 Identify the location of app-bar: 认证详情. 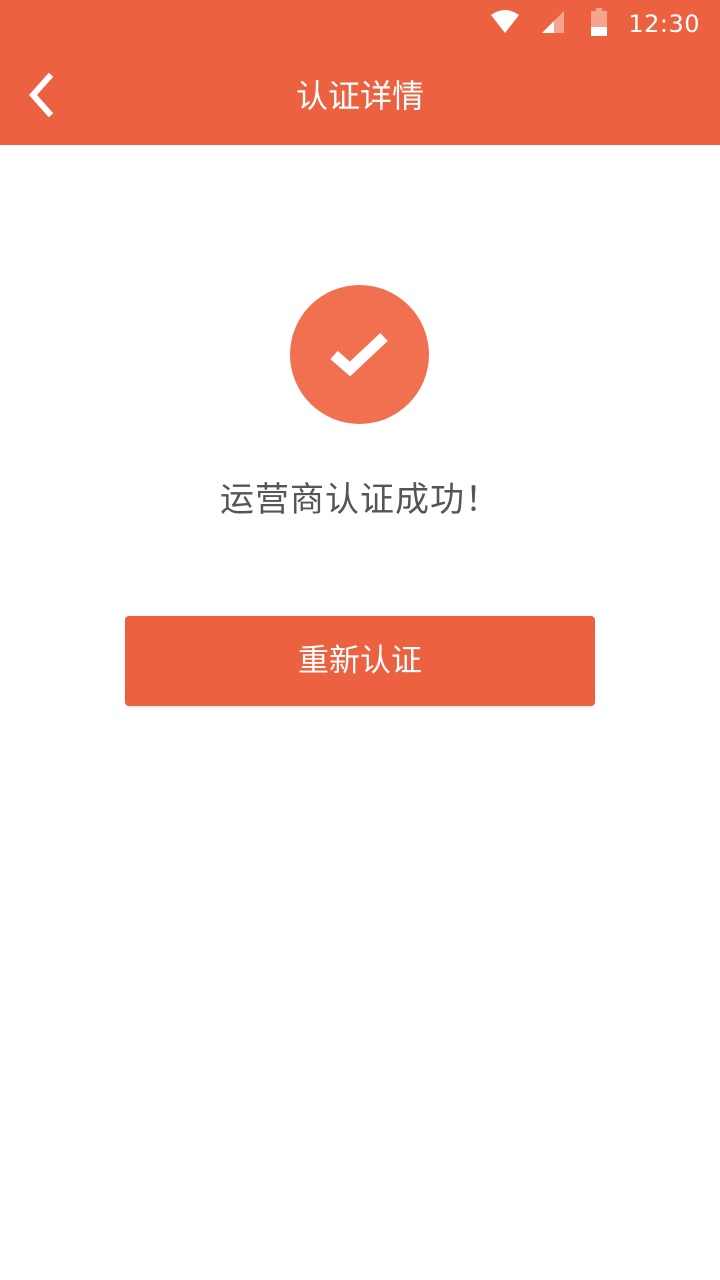
(360, 96).